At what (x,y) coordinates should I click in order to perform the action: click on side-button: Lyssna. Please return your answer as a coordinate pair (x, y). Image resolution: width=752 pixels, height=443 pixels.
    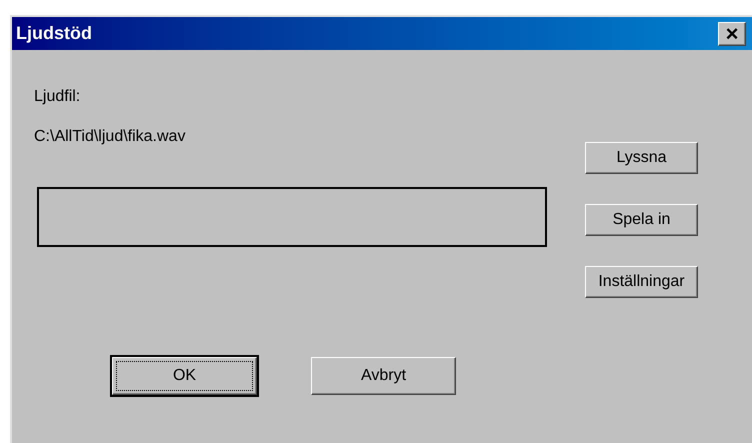
    Looking at the image, I should click on (641, 158).